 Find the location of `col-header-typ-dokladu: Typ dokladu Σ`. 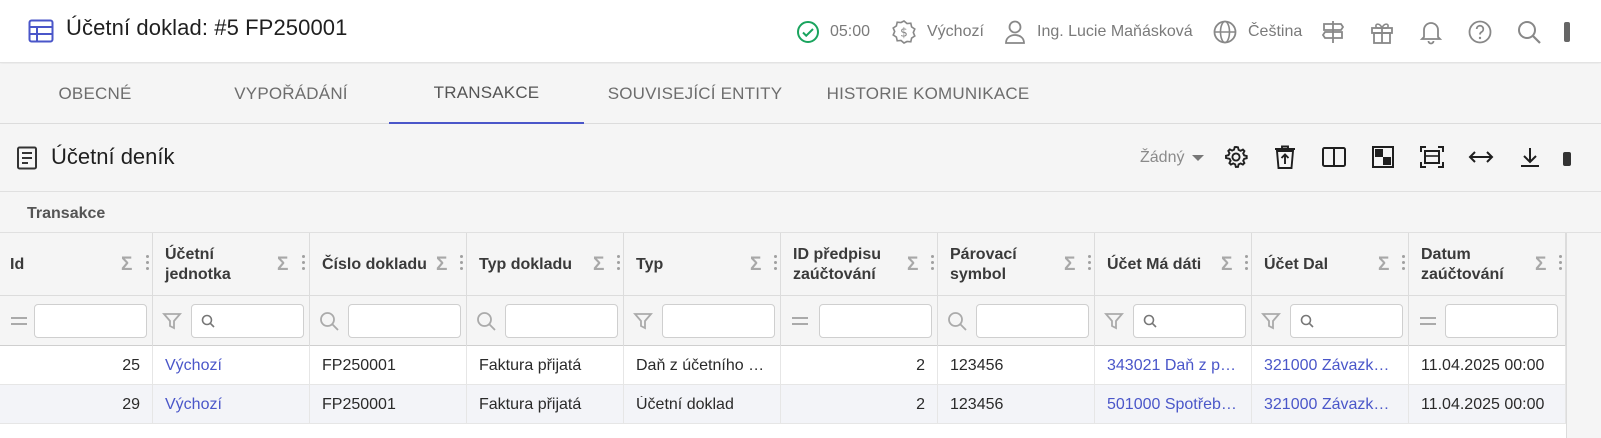

col-header-typ-dokladu: Typ dokladu Σ is located at coordinates (545, 264).